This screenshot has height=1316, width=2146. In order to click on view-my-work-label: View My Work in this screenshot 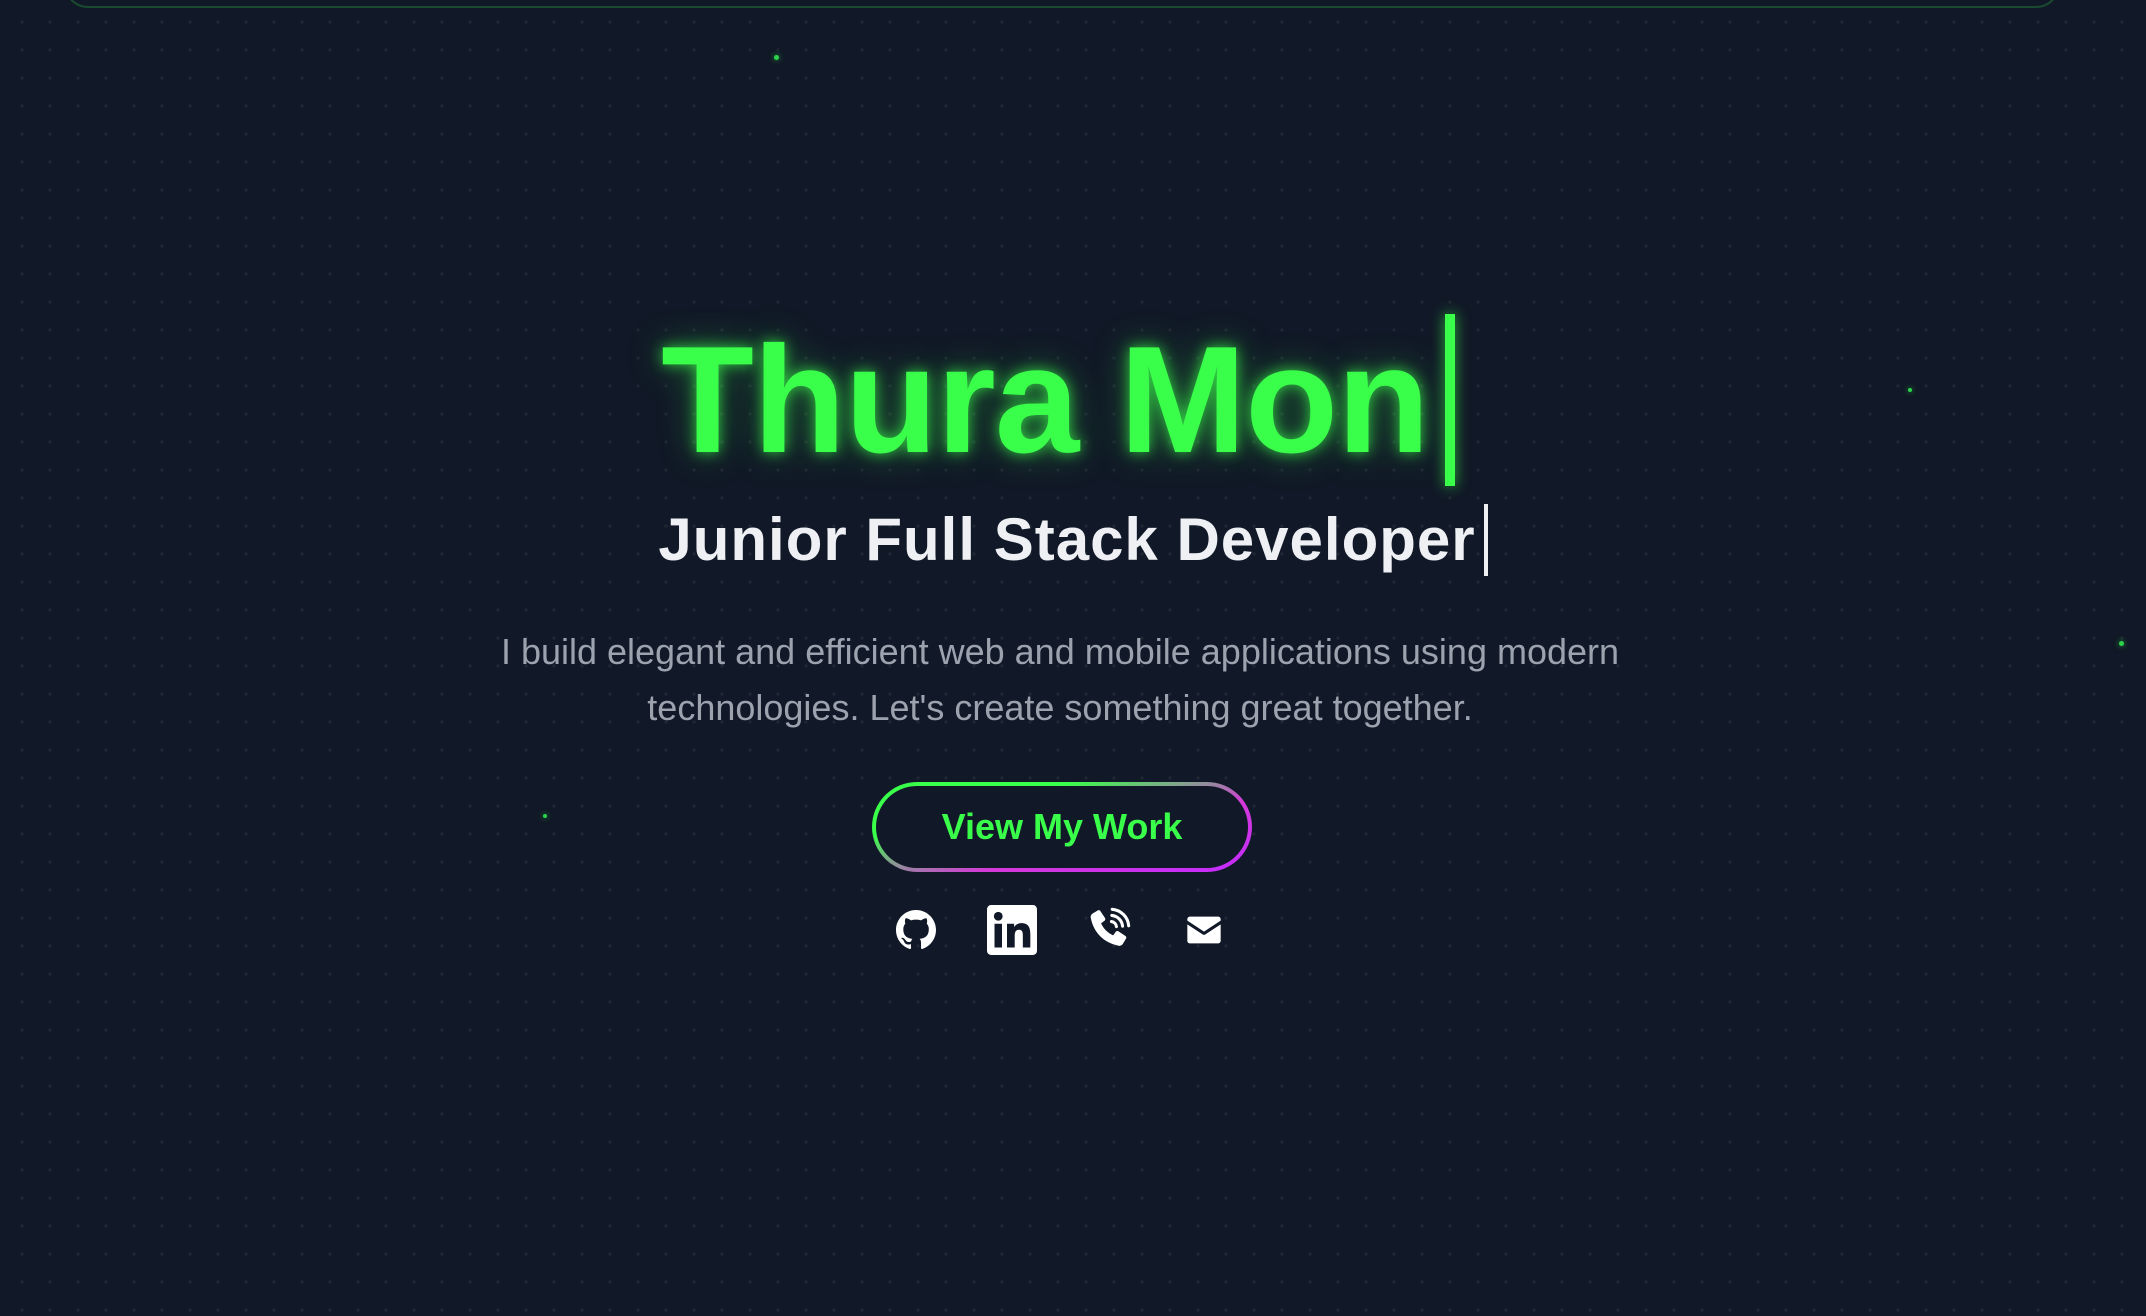, I will do `click(1062, 827)`.